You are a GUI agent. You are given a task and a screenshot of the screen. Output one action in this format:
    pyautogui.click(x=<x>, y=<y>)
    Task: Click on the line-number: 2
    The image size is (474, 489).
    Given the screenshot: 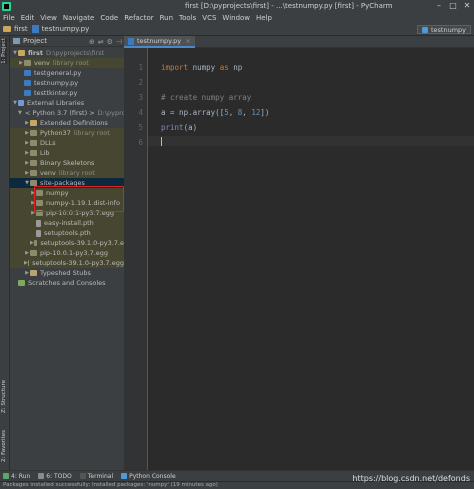 What is the action you would take?
    pyautogui.click(x=140, y=82)
    